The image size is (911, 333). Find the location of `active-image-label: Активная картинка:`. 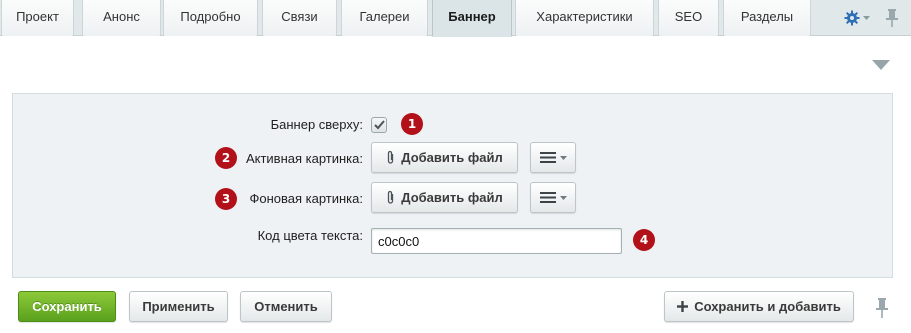

active-image-label: Активная картинка: is located at coordinates (304, 158).